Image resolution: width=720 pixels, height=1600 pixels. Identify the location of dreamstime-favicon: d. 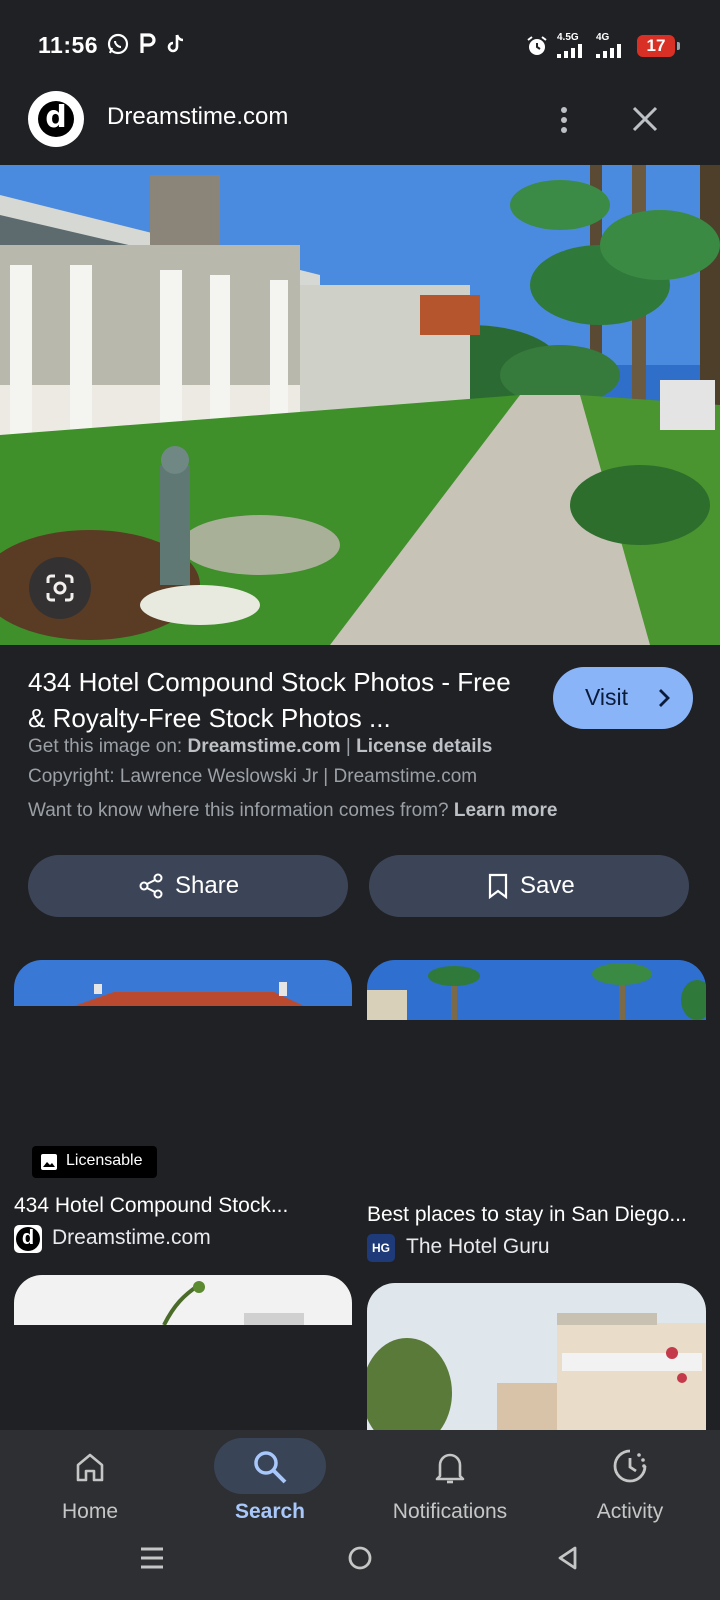
(28, 1239).